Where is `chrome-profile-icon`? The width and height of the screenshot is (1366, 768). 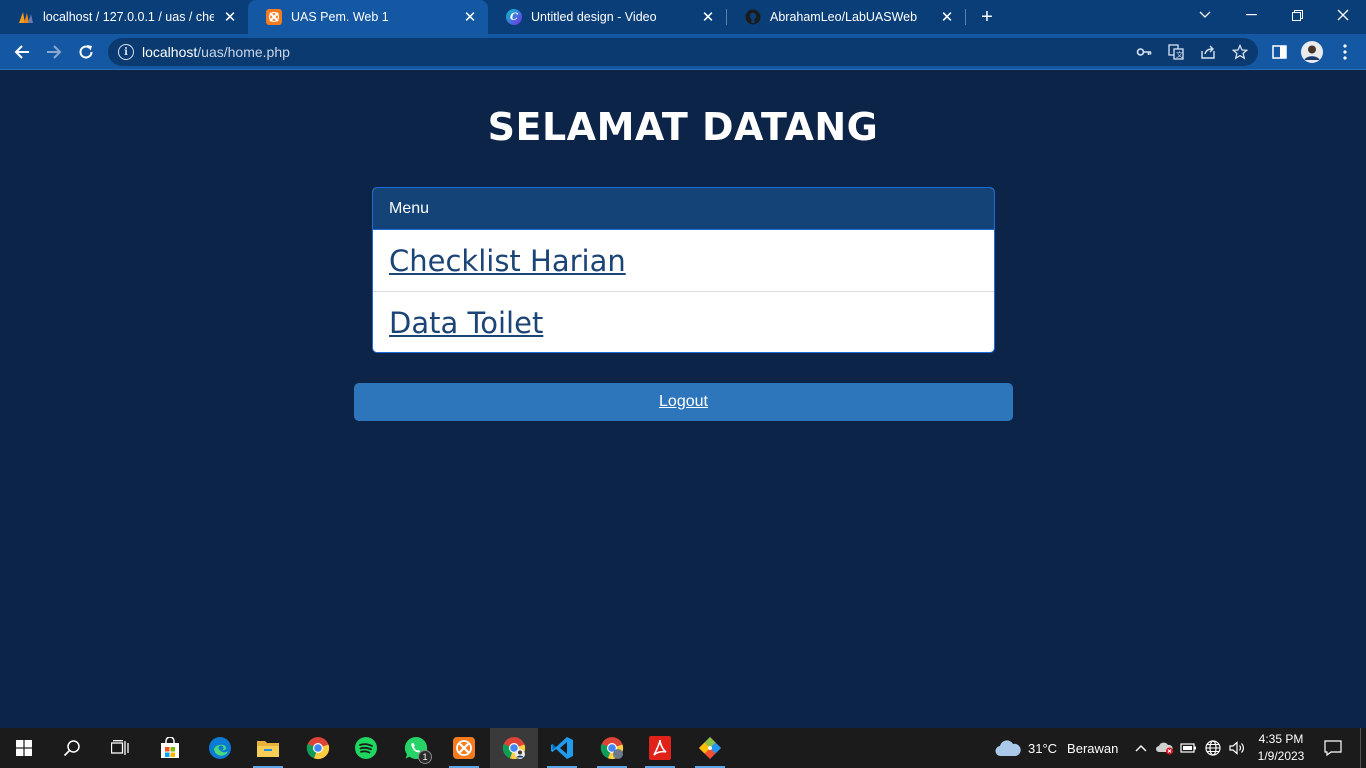 chrome-profile-icon is located at coordinates (514, 748).